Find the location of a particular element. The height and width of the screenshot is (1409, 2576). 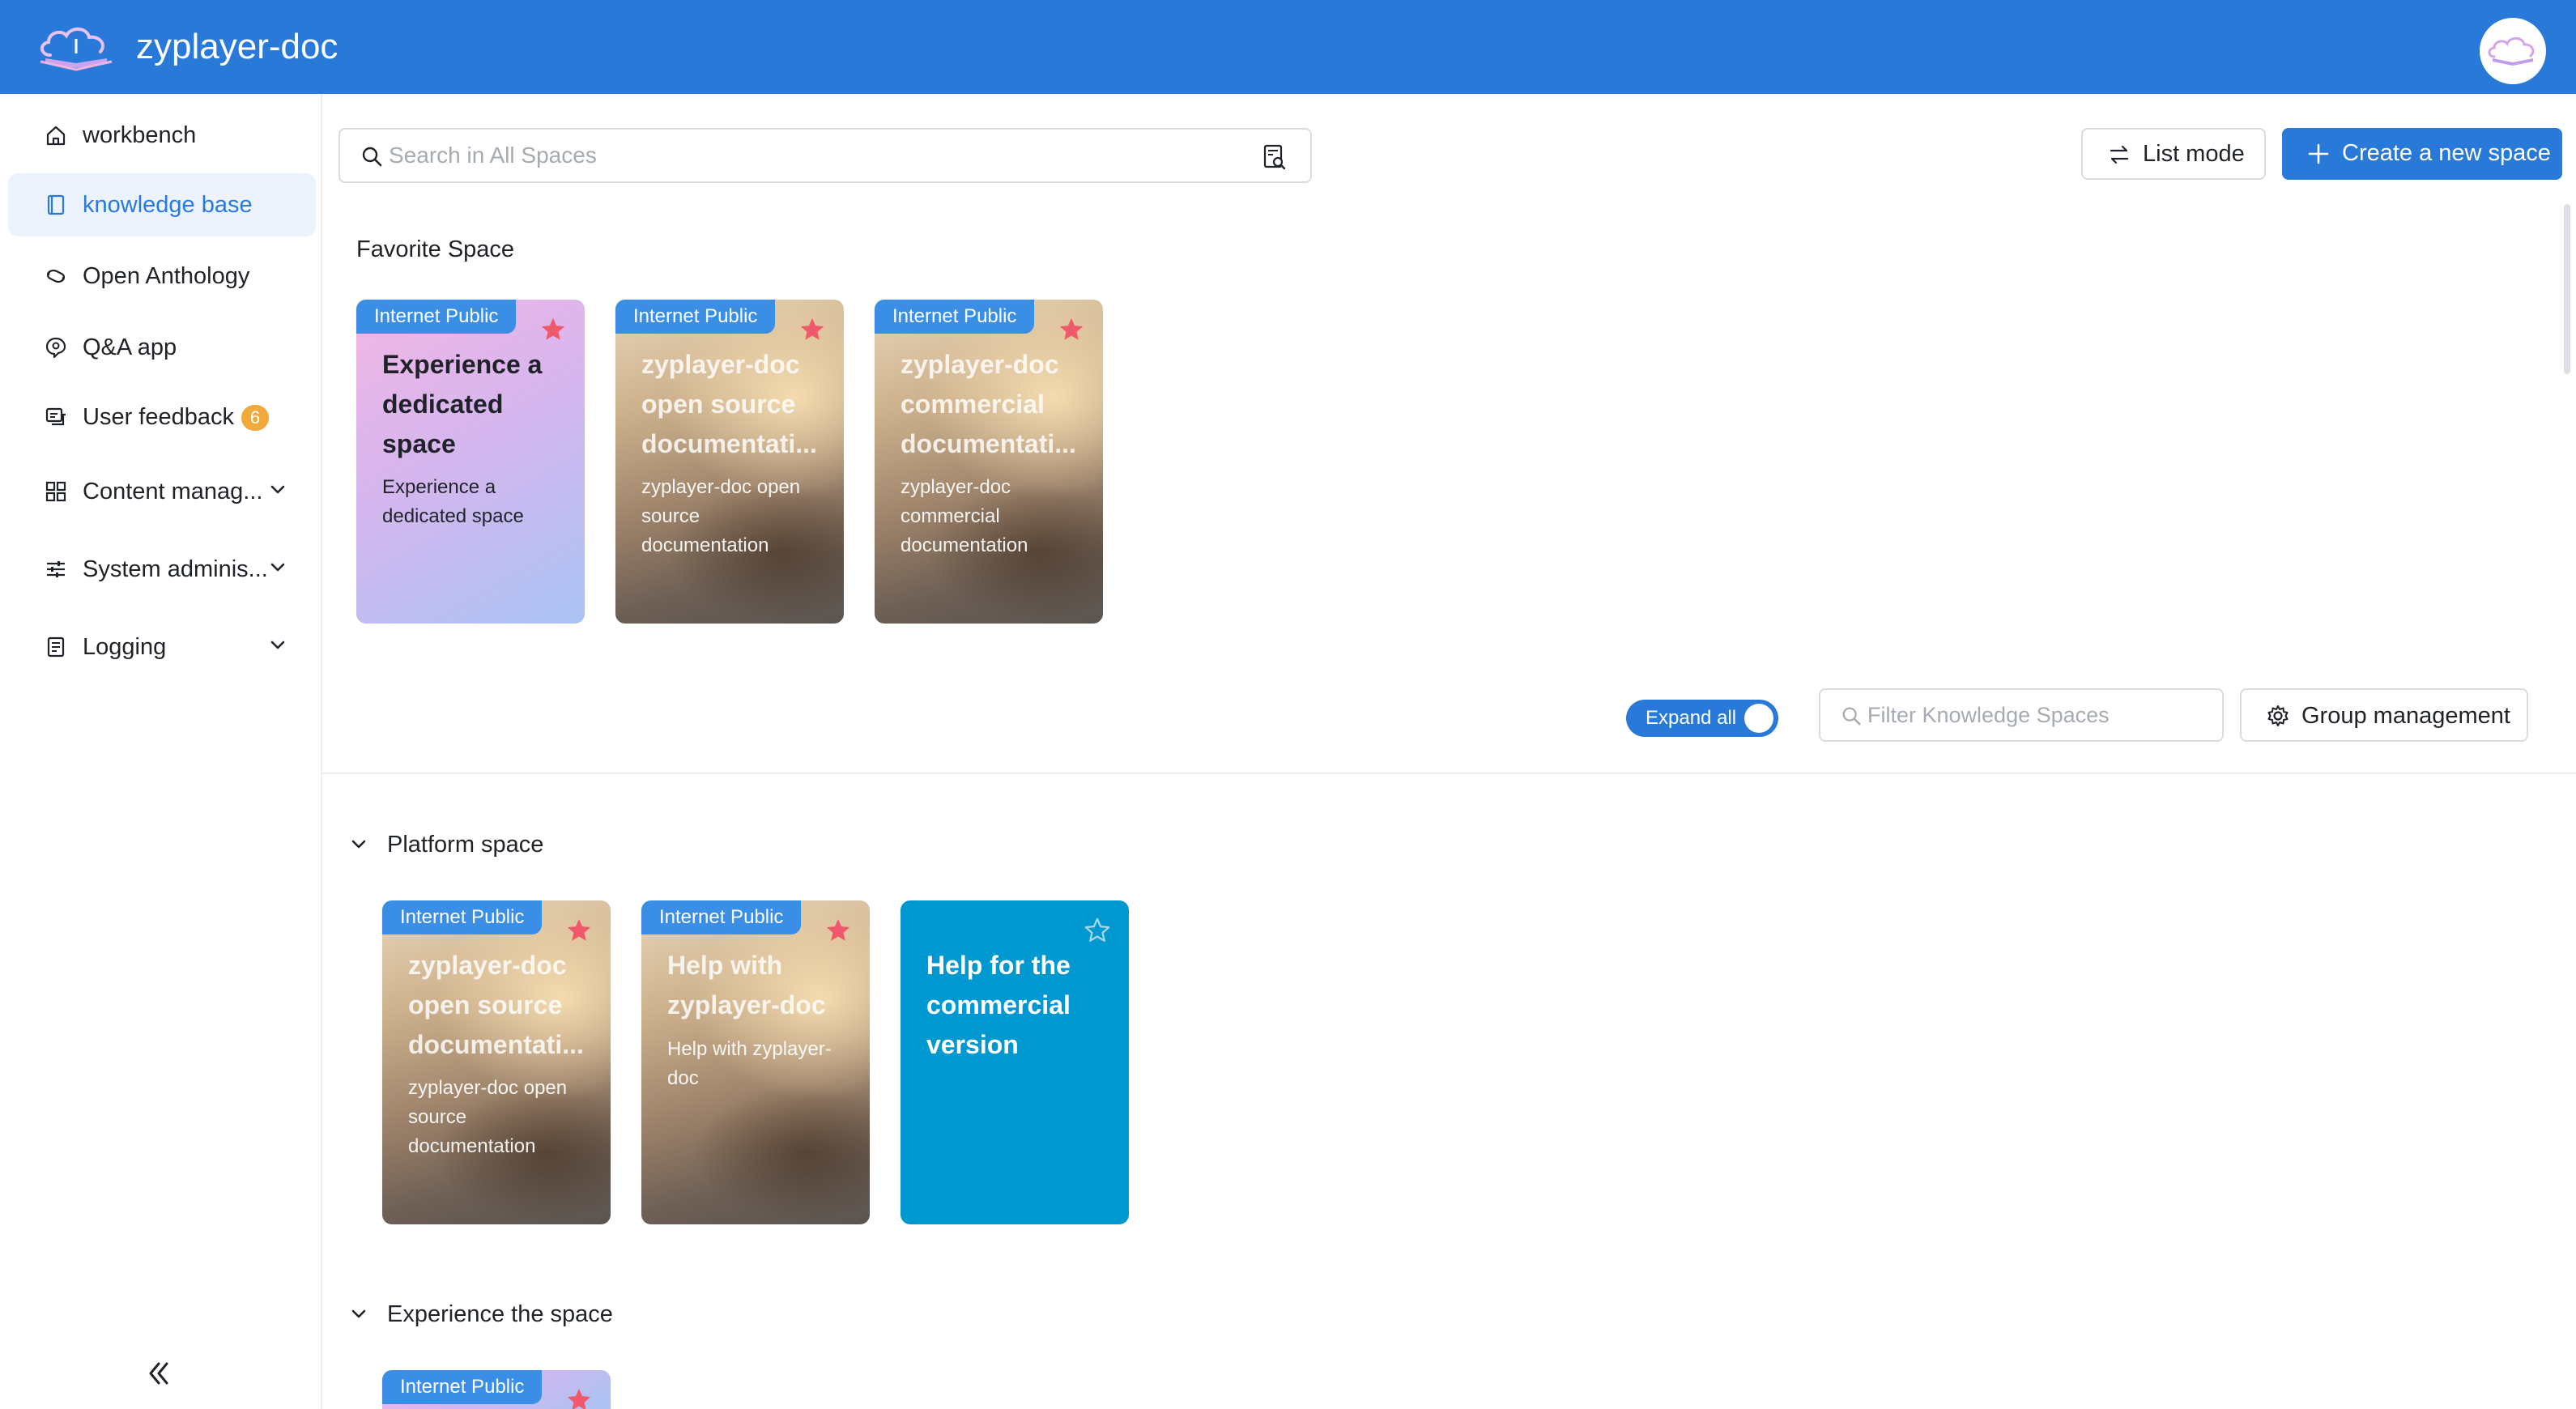

sidebar-item-workbench: workbench is located at coordinates (162, 135).